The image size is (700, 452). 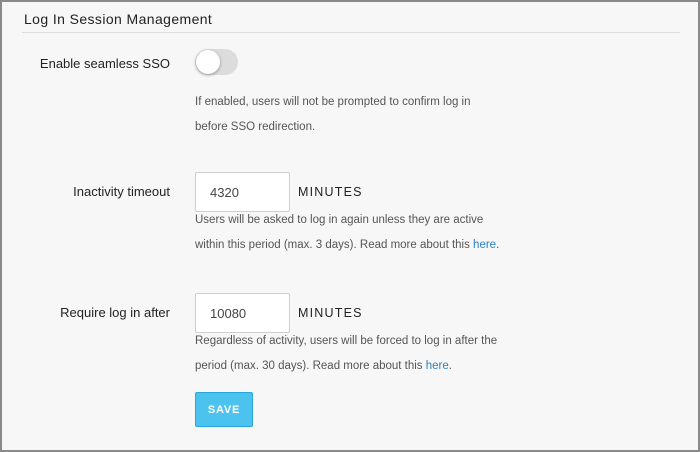 I want to click on sso-toggle, so click(x=216, y=62).